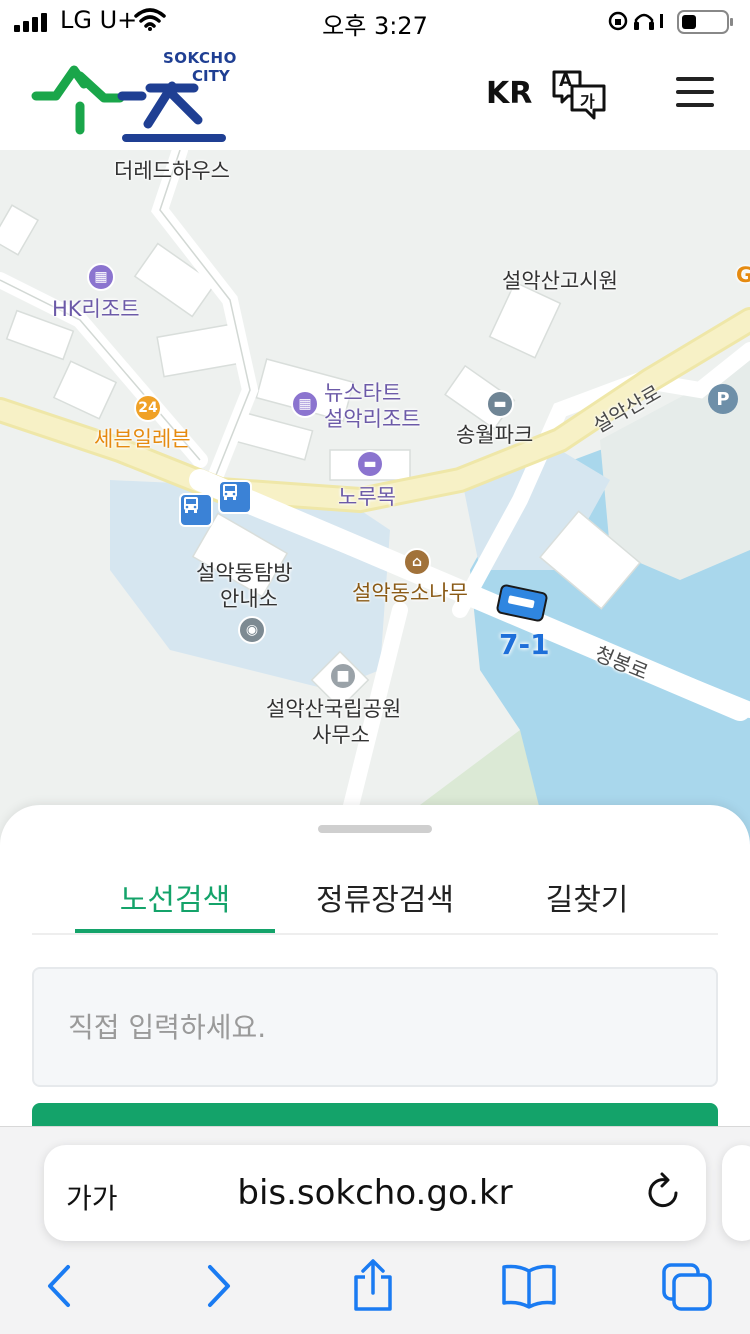 The height and width of the screenshot is (1334, 750). I want to click on map-label-the-red-house: 더레드하우스, so click(172, 171).